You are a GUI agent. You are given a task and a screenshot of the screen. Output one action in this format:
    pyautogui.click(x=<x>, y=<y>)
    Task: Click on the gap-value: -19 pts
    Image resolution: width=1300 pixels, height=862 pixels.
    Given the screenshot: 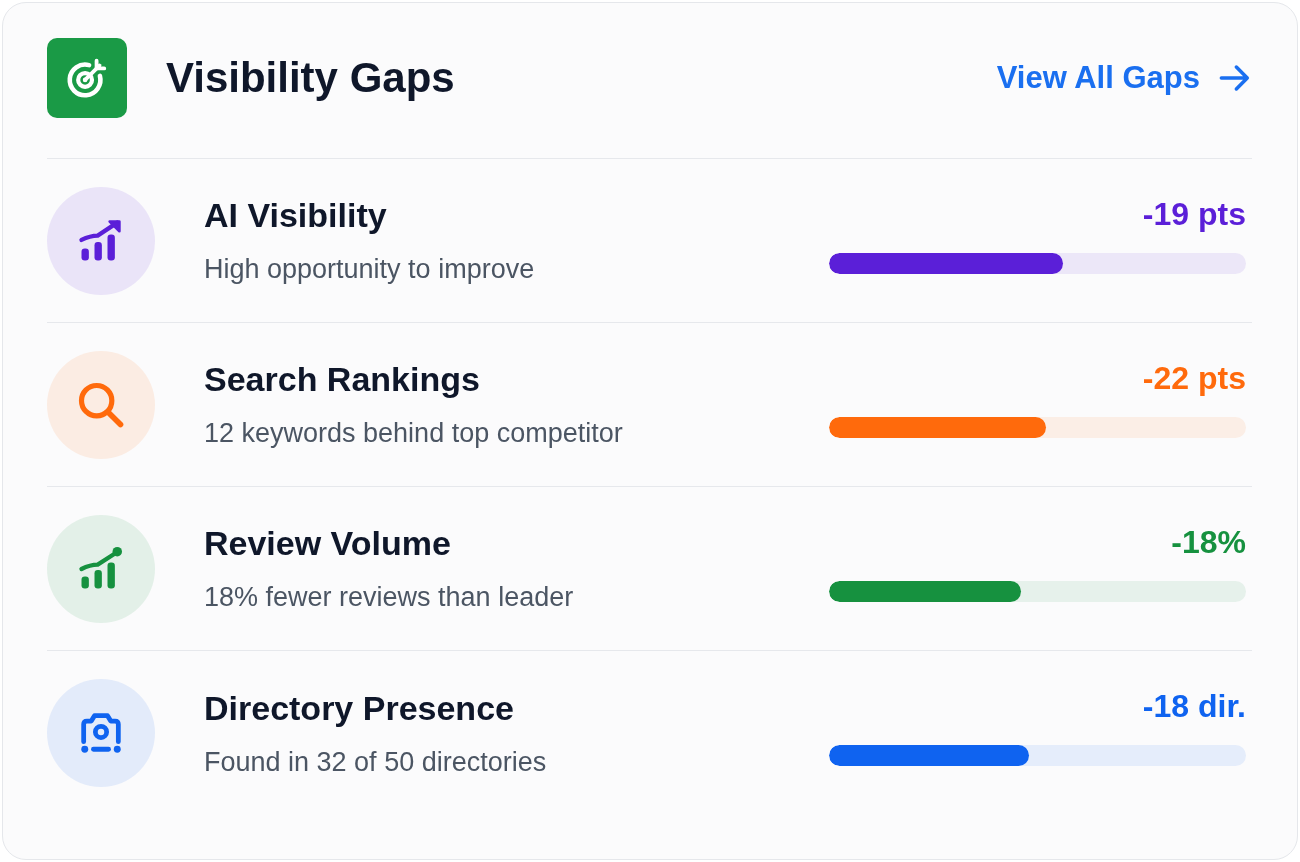 What is the action you would take?
    pyautogui.click(x=1194, y=214)
    